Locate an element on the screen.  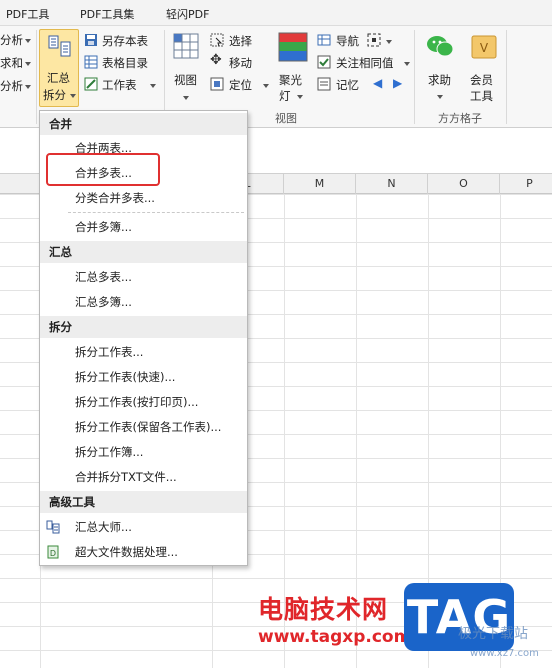
memo-label: 记忆 is located at coordinates (347, 85).